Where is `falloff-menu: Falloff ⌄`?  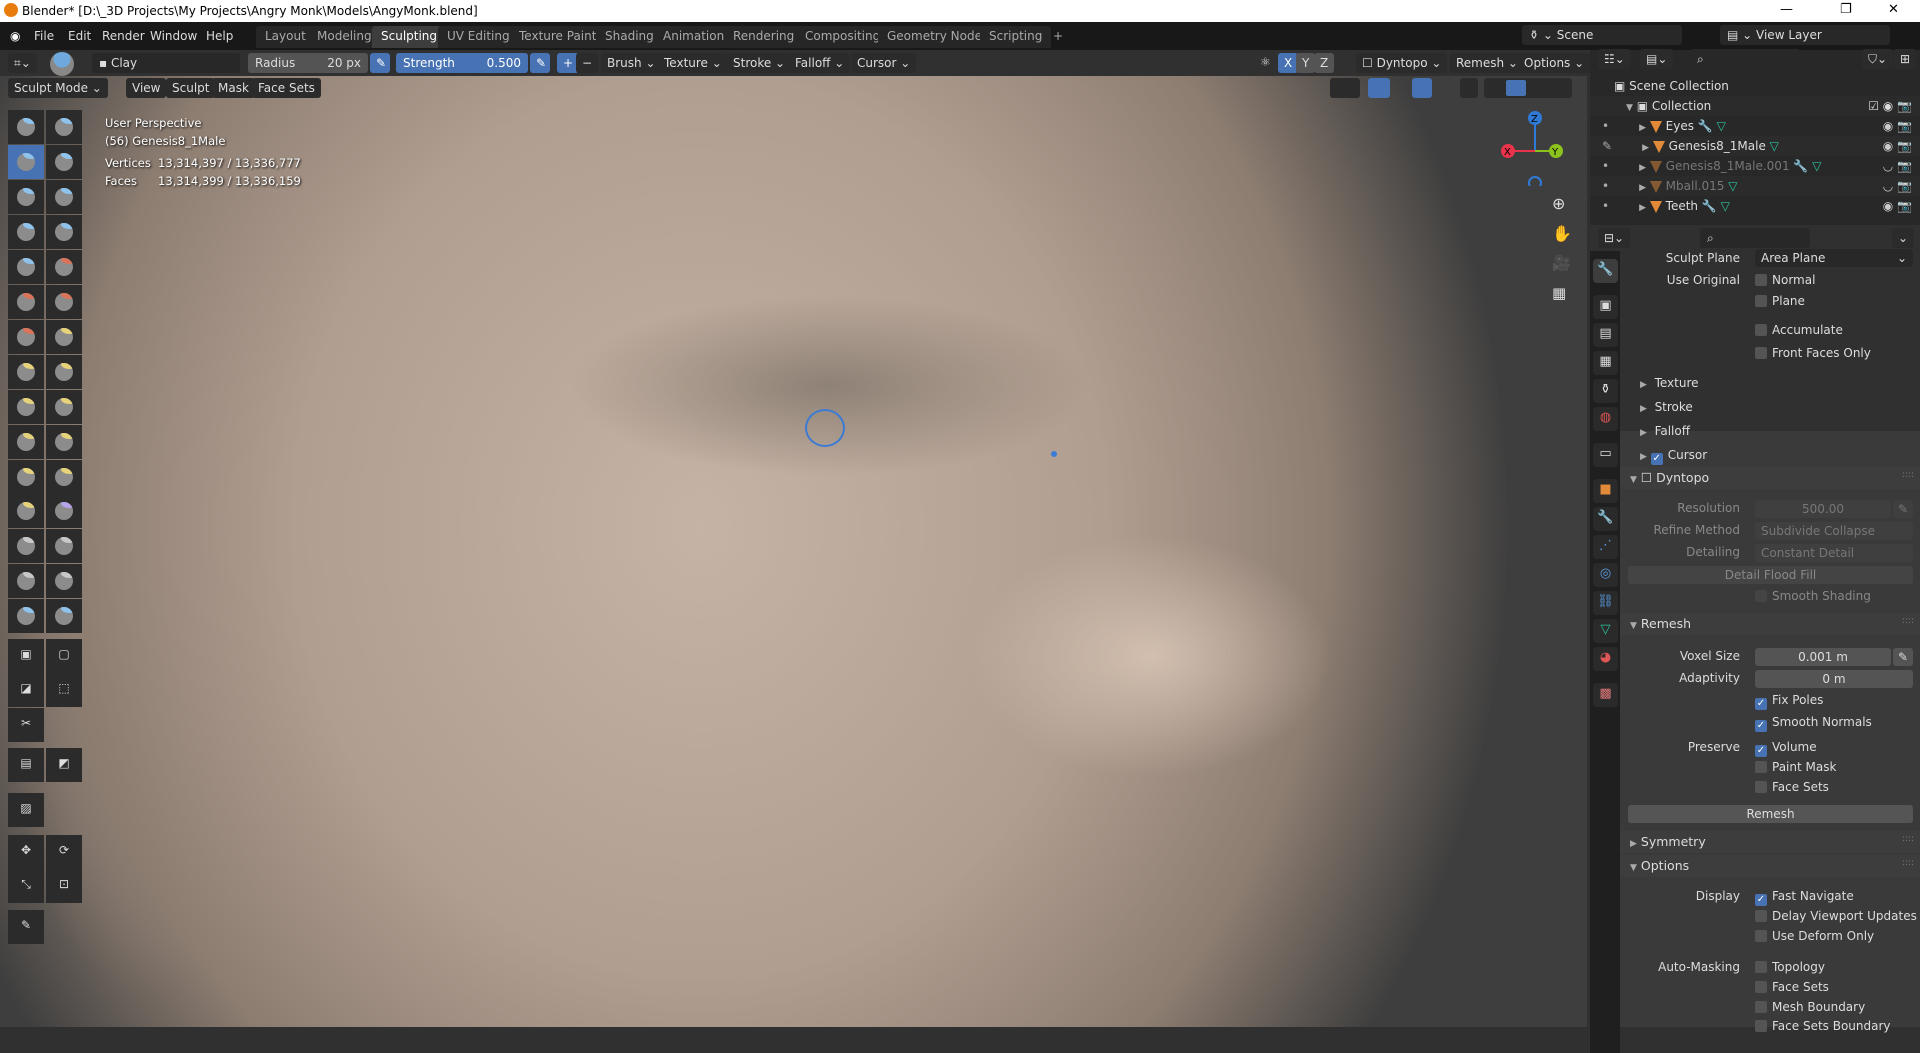
falloff-menu: Falloff ⌄ is located at coordinates (820, 63).